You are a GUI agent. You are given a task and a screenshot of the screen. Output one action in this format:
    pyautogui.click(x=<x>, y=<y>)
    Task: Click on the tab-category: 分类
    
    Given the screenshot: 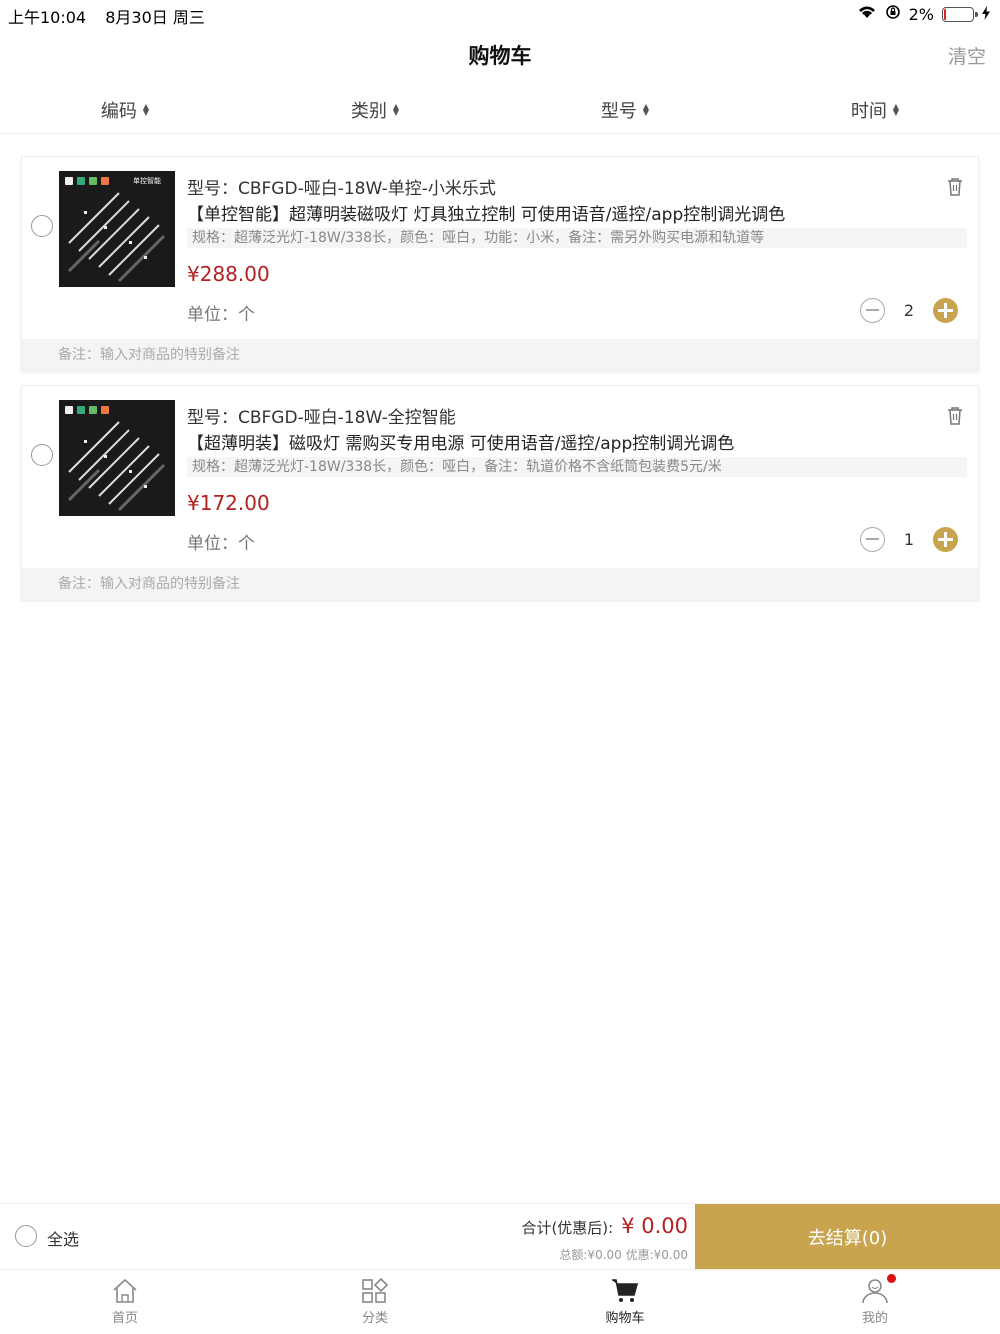 What is the action you would take?
    pyautogui.click(x=375, y=1302)
    